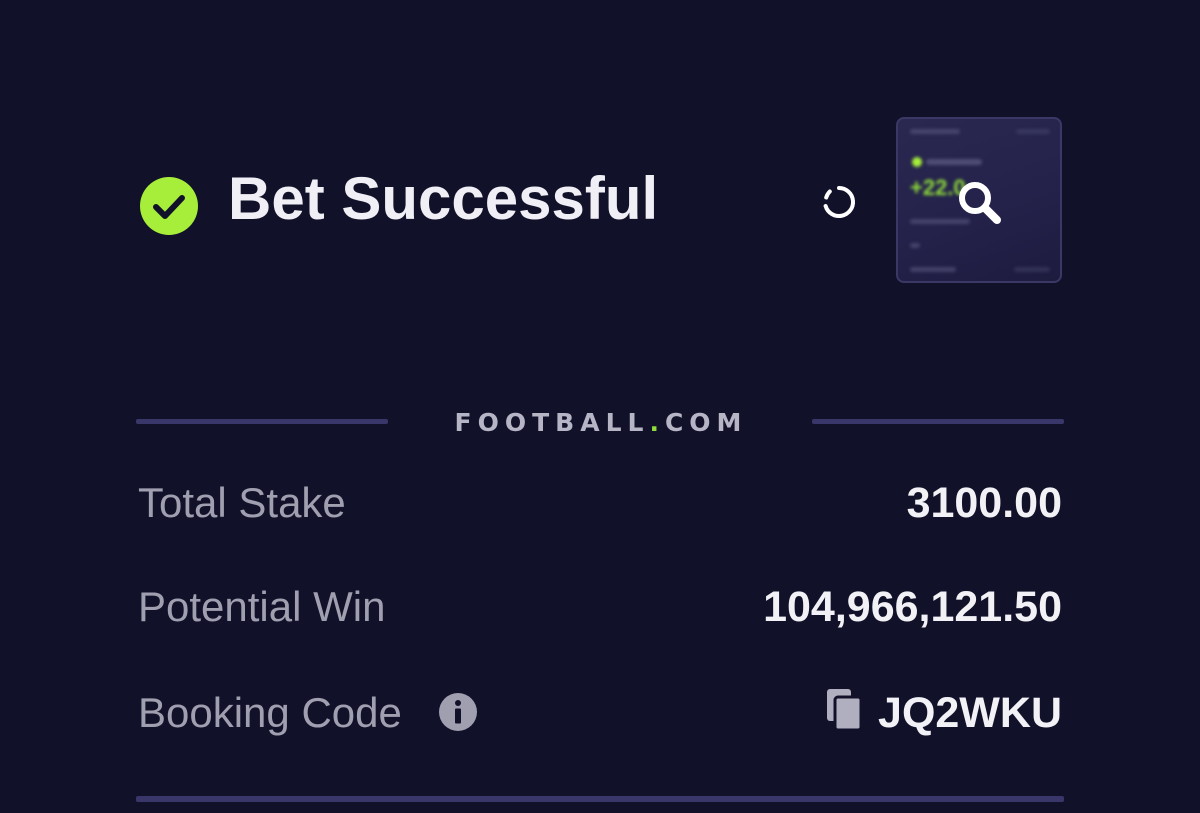 The height and width of the screenshot is (813, 1200). Describe the element at coordinates (443, 198) in the screenshot. I see `page-title: Bet Successful` at that location.